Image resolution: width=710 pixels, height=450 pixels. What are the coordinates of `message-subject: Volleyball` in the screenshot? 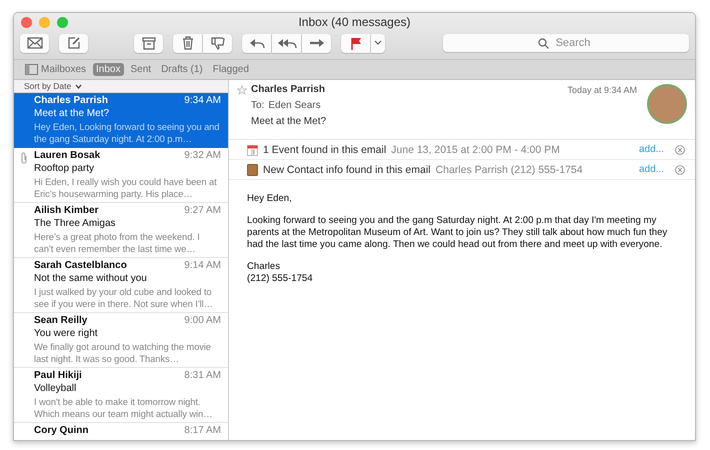 It's located at (56, 389).